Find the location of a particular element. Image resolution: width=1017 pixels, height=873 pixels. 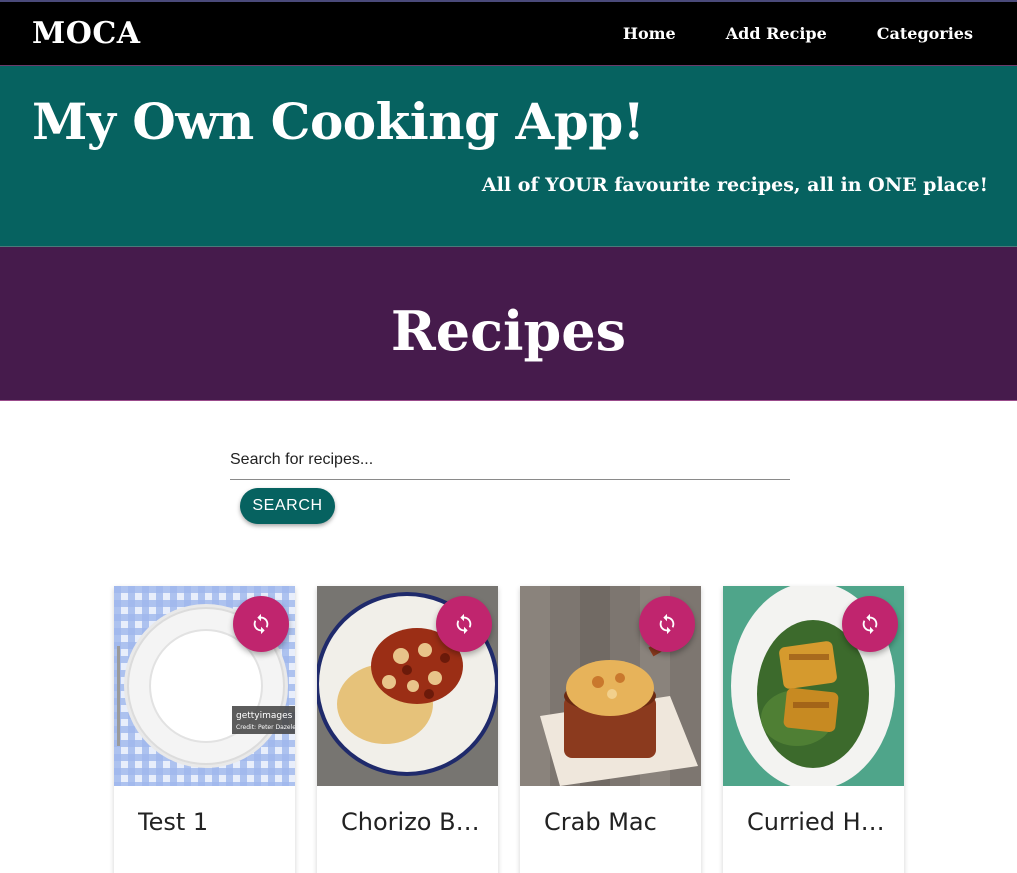

recipe-image-plate: gettyimages Credit: Peter Dazeley is located at coordinates (204, 686).